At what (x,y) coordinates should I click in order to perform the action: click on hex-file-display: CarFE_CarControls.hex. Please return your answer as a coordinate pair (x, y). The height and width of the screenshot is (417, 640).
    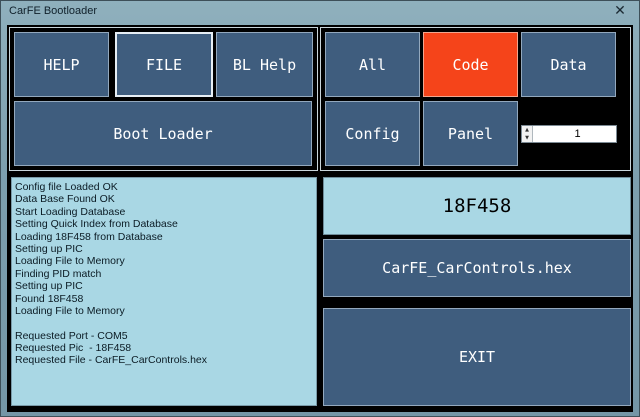
    Looking at the image, I should click on (477, 268).